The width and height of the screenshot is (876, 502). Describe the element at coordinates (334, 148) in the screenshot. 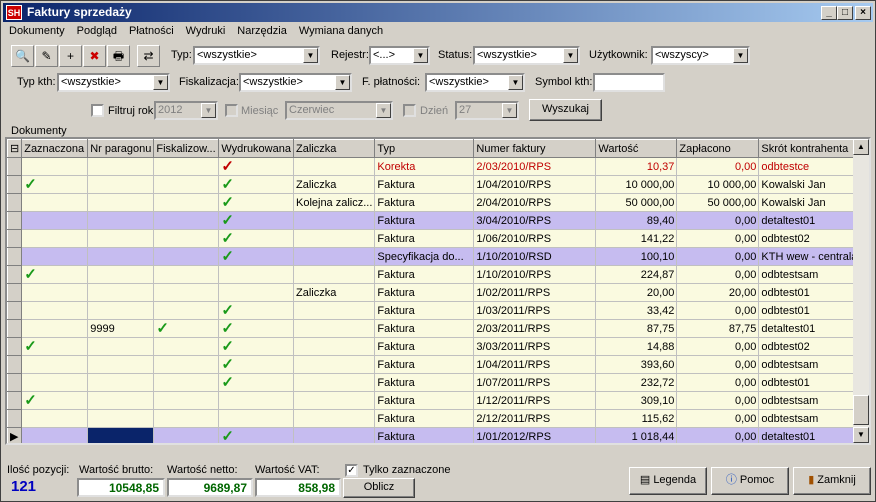

I see `col-zaliczka: Zaliczka` at that location.